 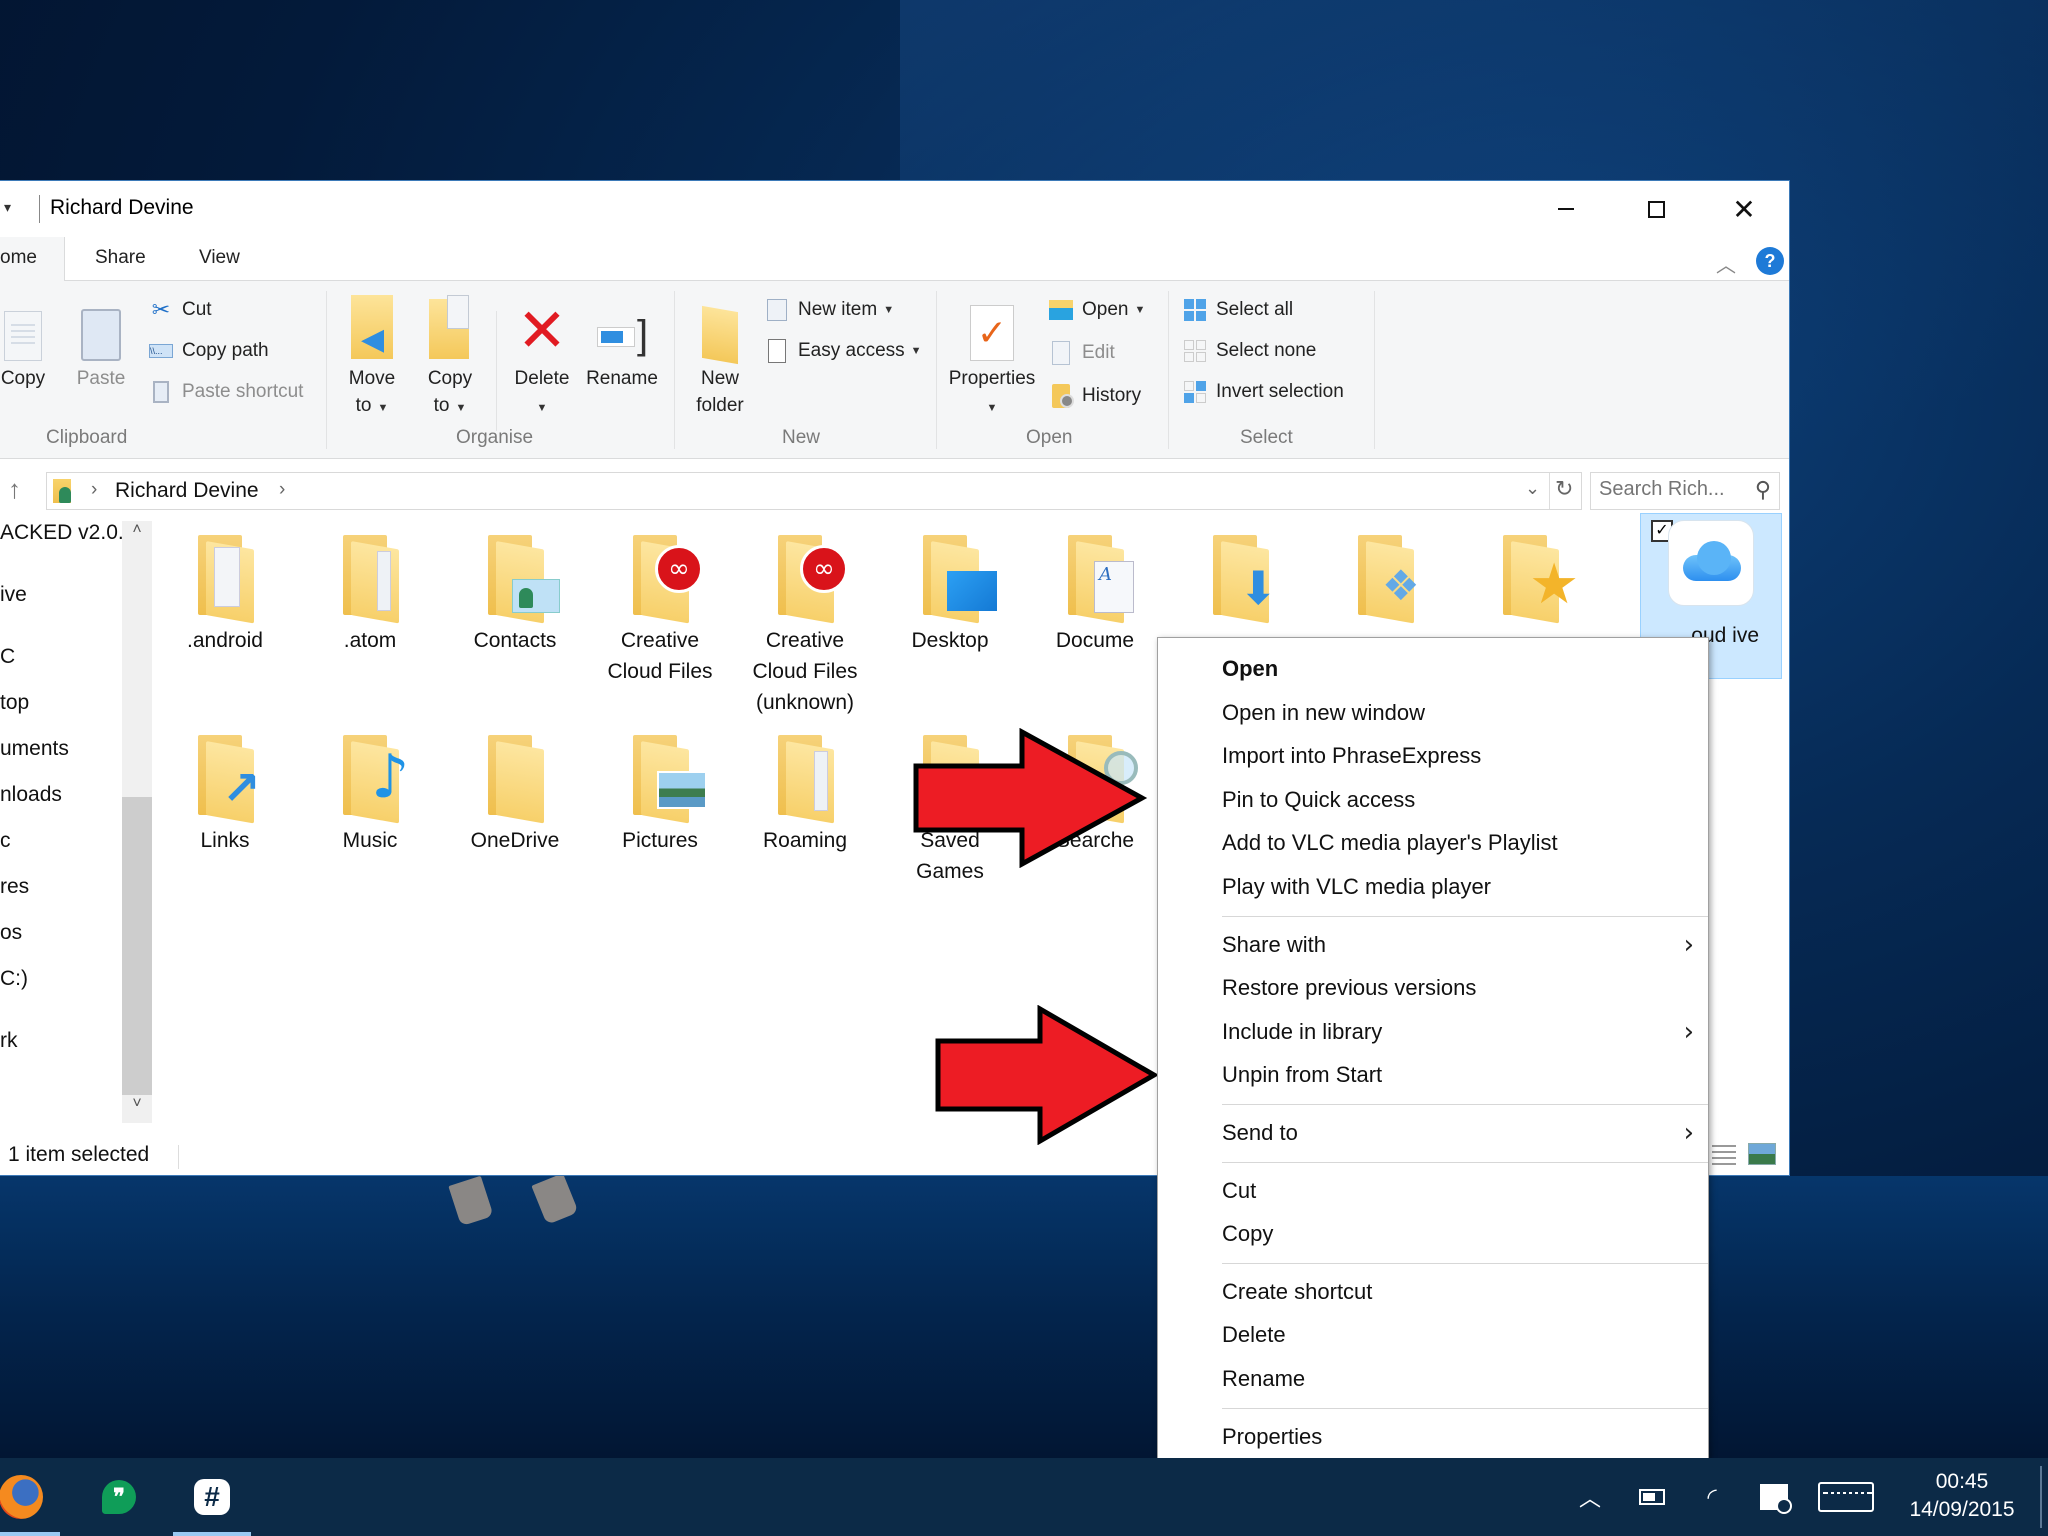 I want to click on menu-item-play-with-vlc-media-player: Play with VLC media player, so click(x=1433, y=887).